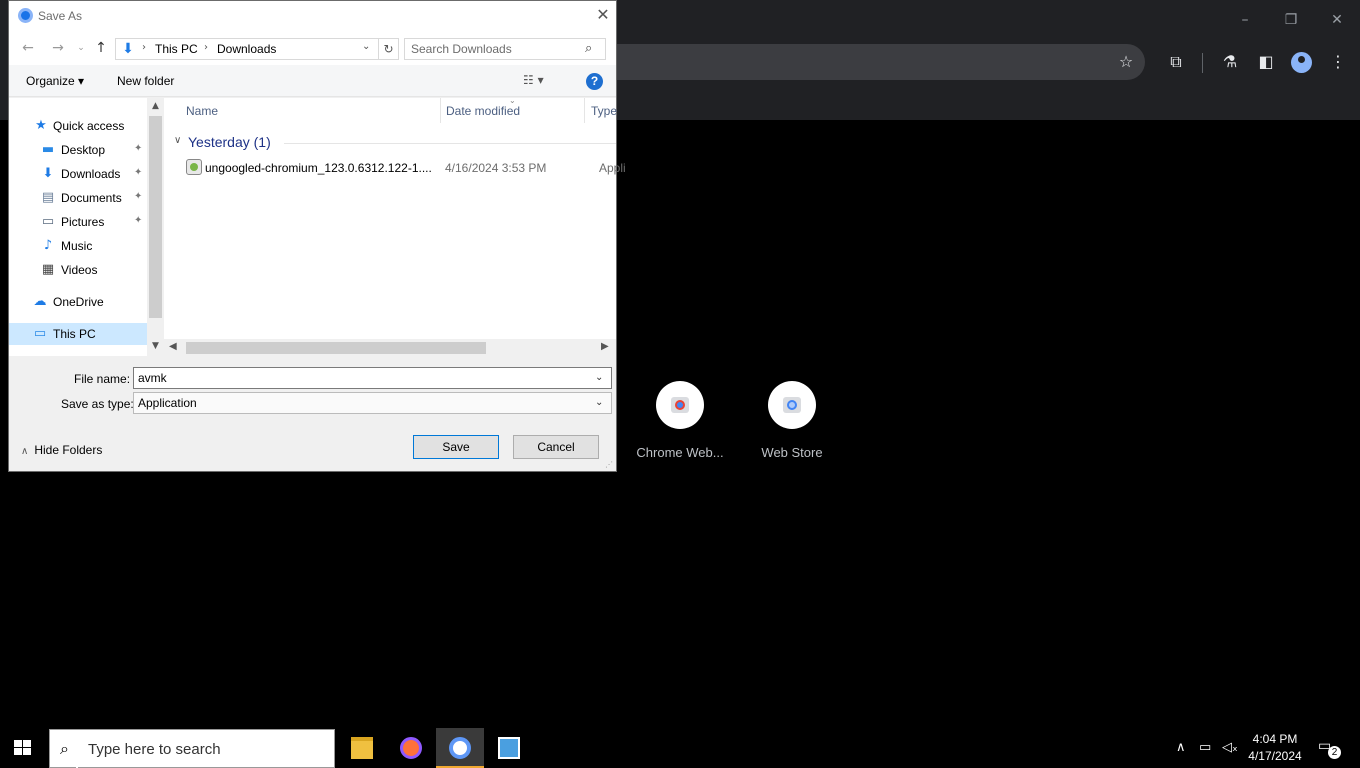  Describe the element at coordinates (176, 49) in the screenshot. I see `breadcrumb-this-pc: This PC` at that location.